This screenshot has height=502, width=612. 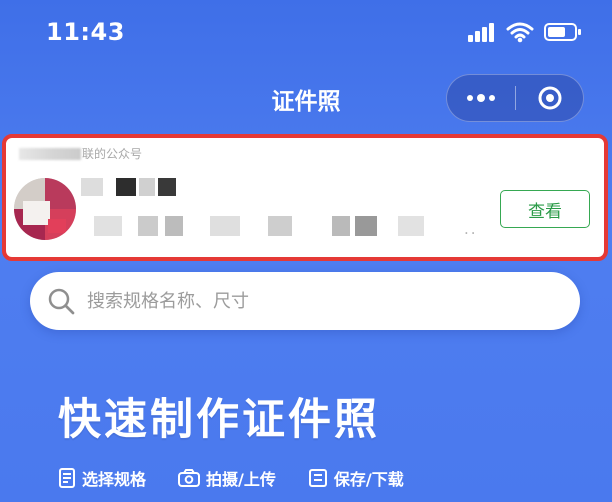 I want to click on document-icon, so click(x=67, y=478).